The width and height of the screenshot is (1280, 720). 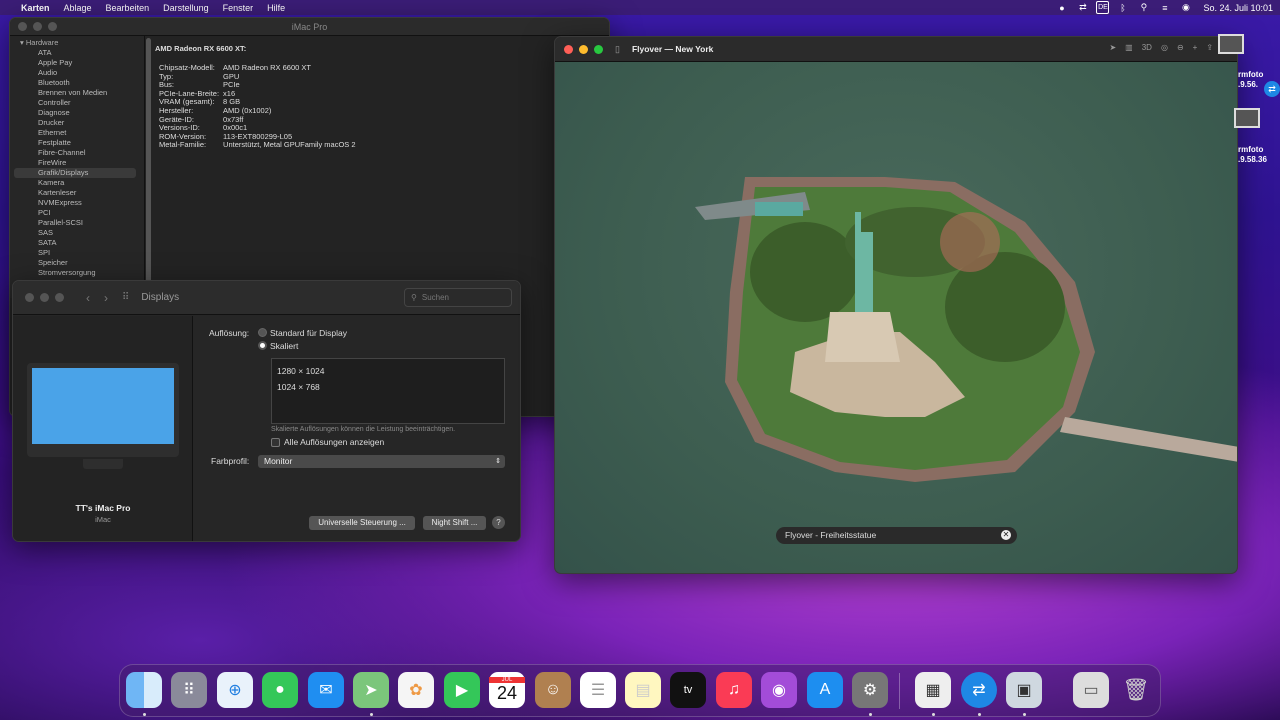 I want to click on back-icon: ‹, so click(x=88, y=298).